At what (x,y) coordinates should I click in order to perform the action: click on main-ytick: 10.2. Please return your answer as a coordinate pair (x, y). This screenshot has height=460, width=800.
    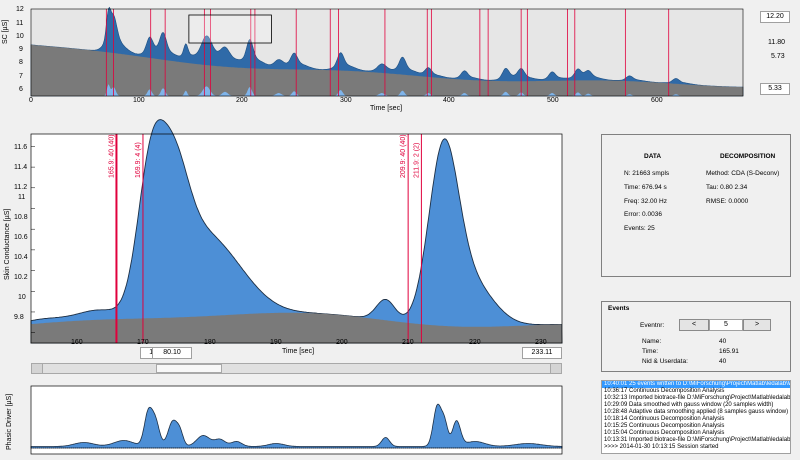
    Looking at the image, I should click on (21, 277).